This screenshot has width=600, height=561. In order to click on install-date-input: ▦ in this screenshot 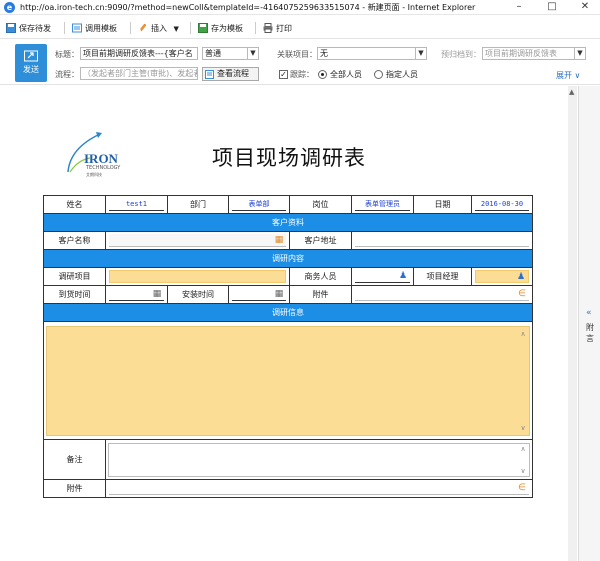, I will do `click(259, 294)`.